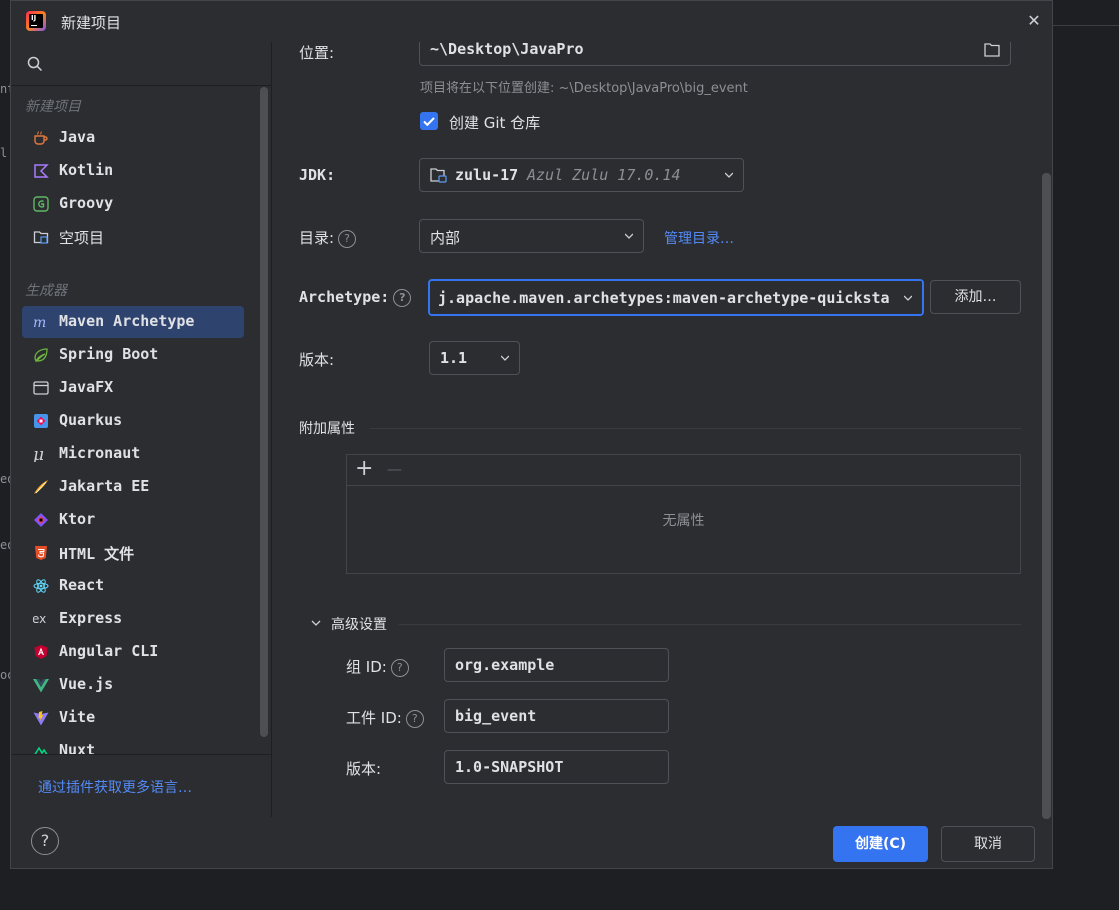 The width and height of the screenshot is (1119, 910). Describe the element at coordinates (581, 175) in the screenshot. I see `jdk-select: zulu-17 Azul Zulu 17.0.14` at that location.